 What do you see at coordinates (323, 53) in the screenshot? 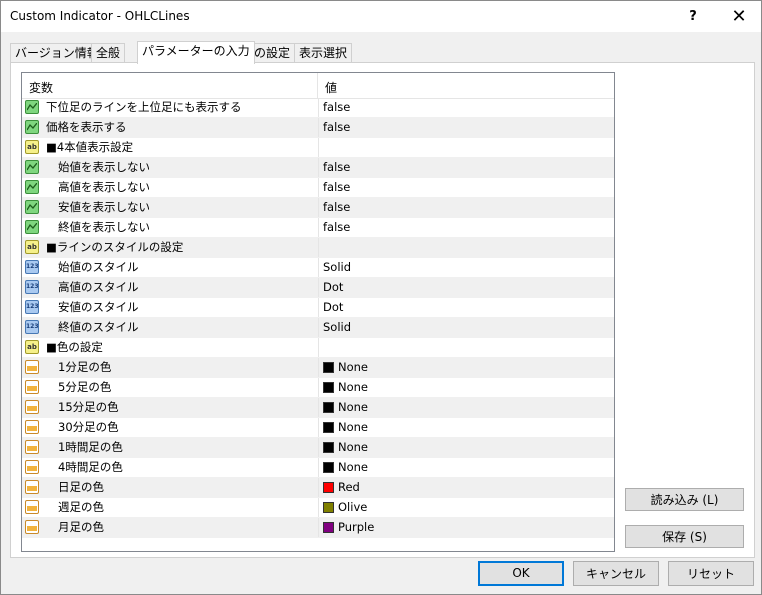
I see `tab-visualization: 表示選択` at bounding box center [323, 53].